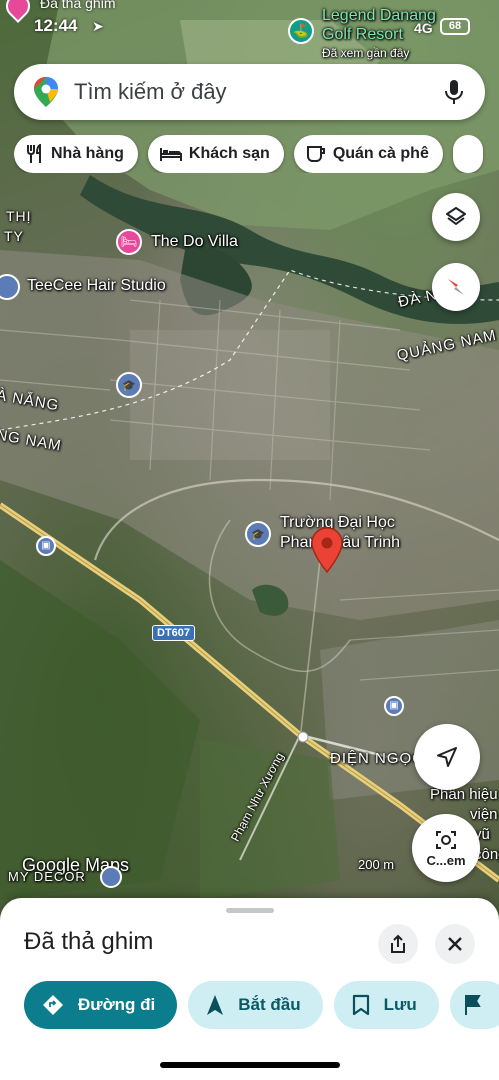  Describe the element at coordinates (315, 154) in the screenshot. I see `coffee-cup-icon` at that location.